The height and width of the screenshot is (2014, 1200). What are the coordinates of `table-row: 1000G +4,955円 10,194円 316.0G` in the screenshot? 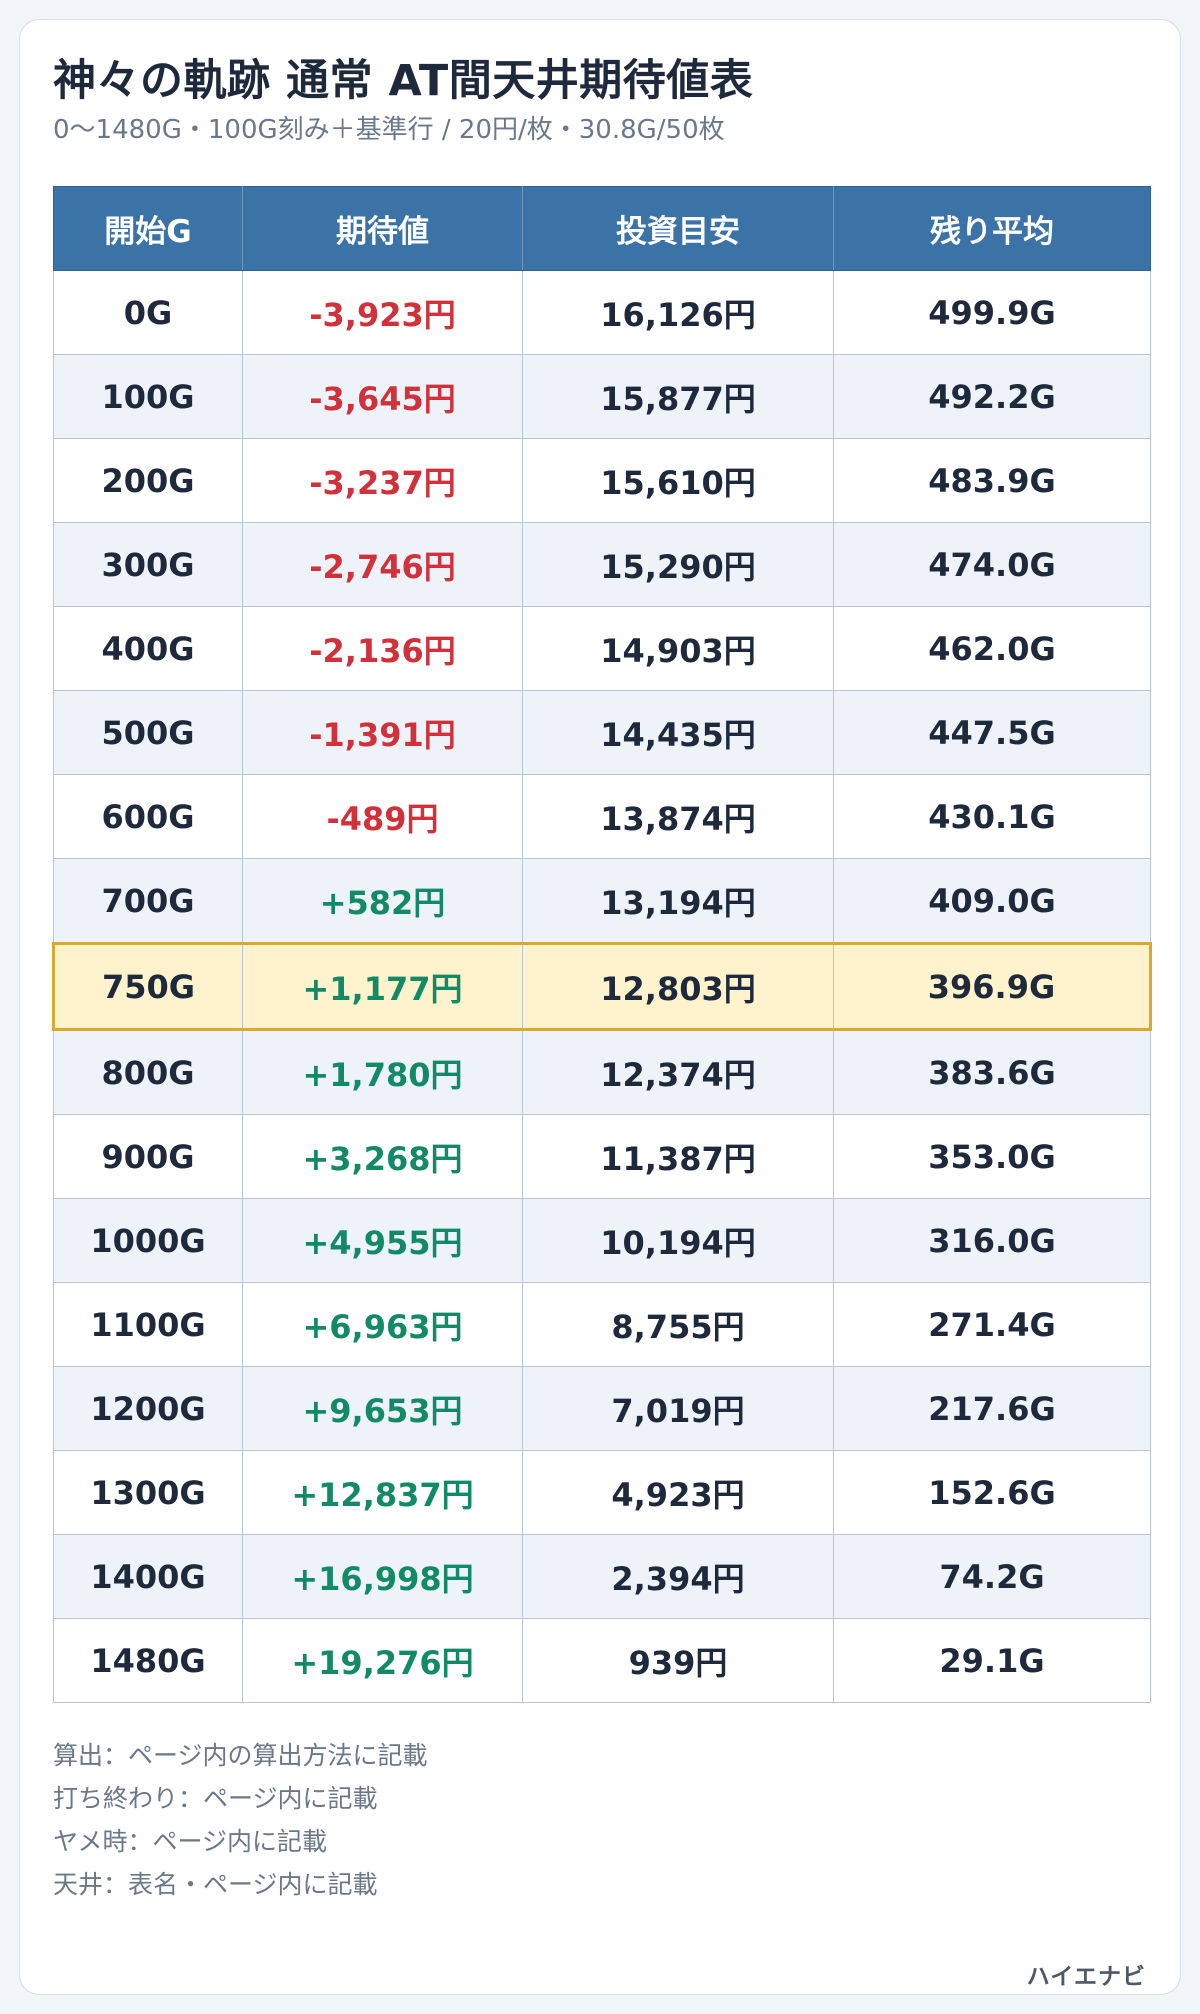 It's located at (602, 1240).